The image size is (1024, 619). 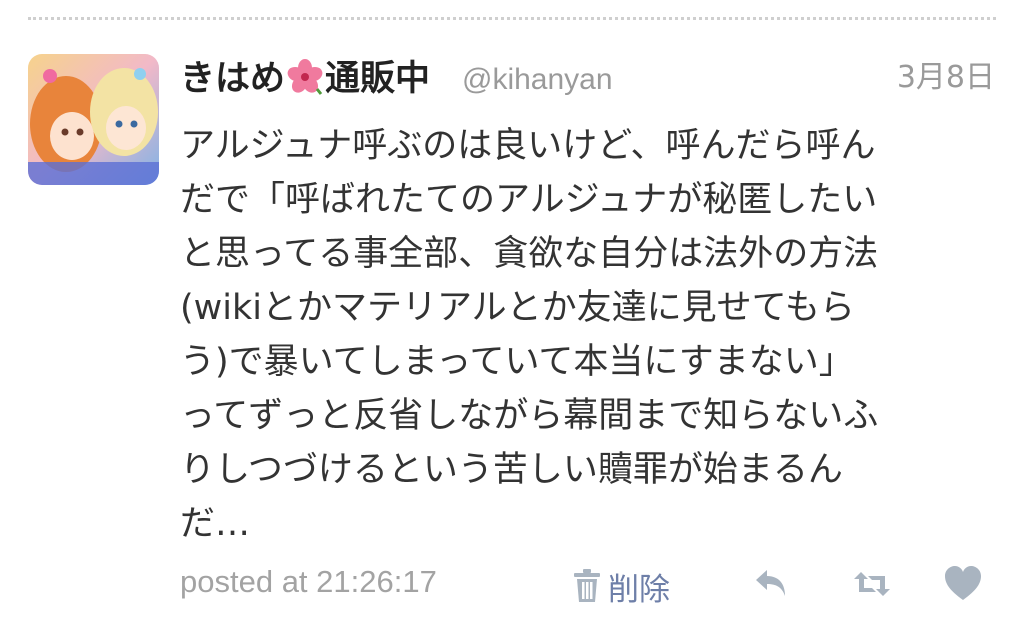 I want to click on display-name-part2: 通販中, so click(x=378, y=79).